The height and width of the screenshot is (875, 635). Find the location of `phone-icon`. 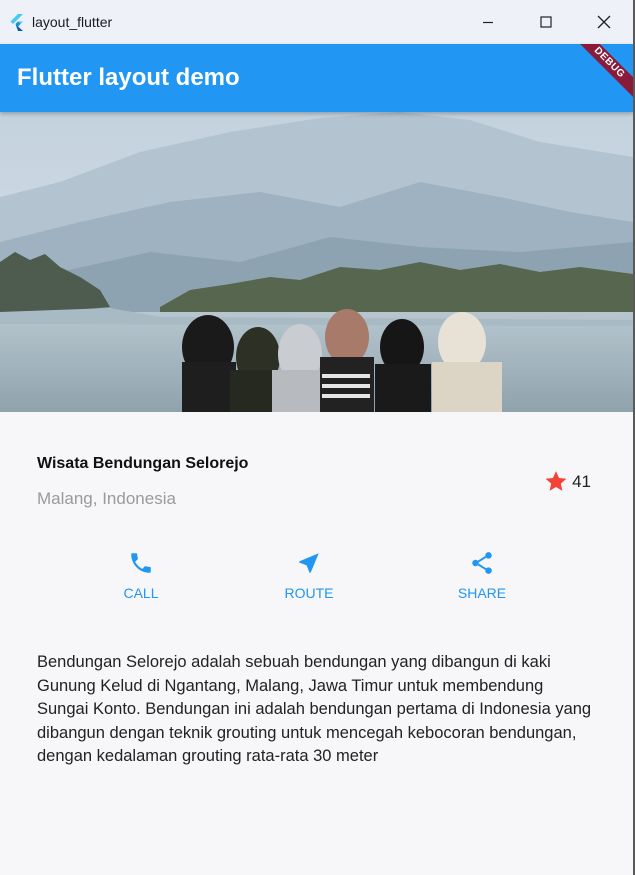

phone-icon is located at coordinates (141, 563).